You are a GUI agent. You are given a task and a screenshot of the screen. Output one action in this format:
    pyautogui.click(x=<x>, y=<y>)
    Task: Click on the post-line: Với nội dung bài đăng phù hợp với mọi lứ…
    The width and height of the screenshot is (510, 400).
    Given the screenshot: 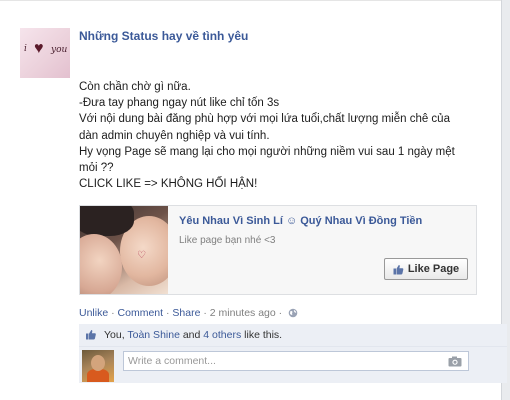 What is the action you would take?
    pyautogui.click(x=264, y=119)
    